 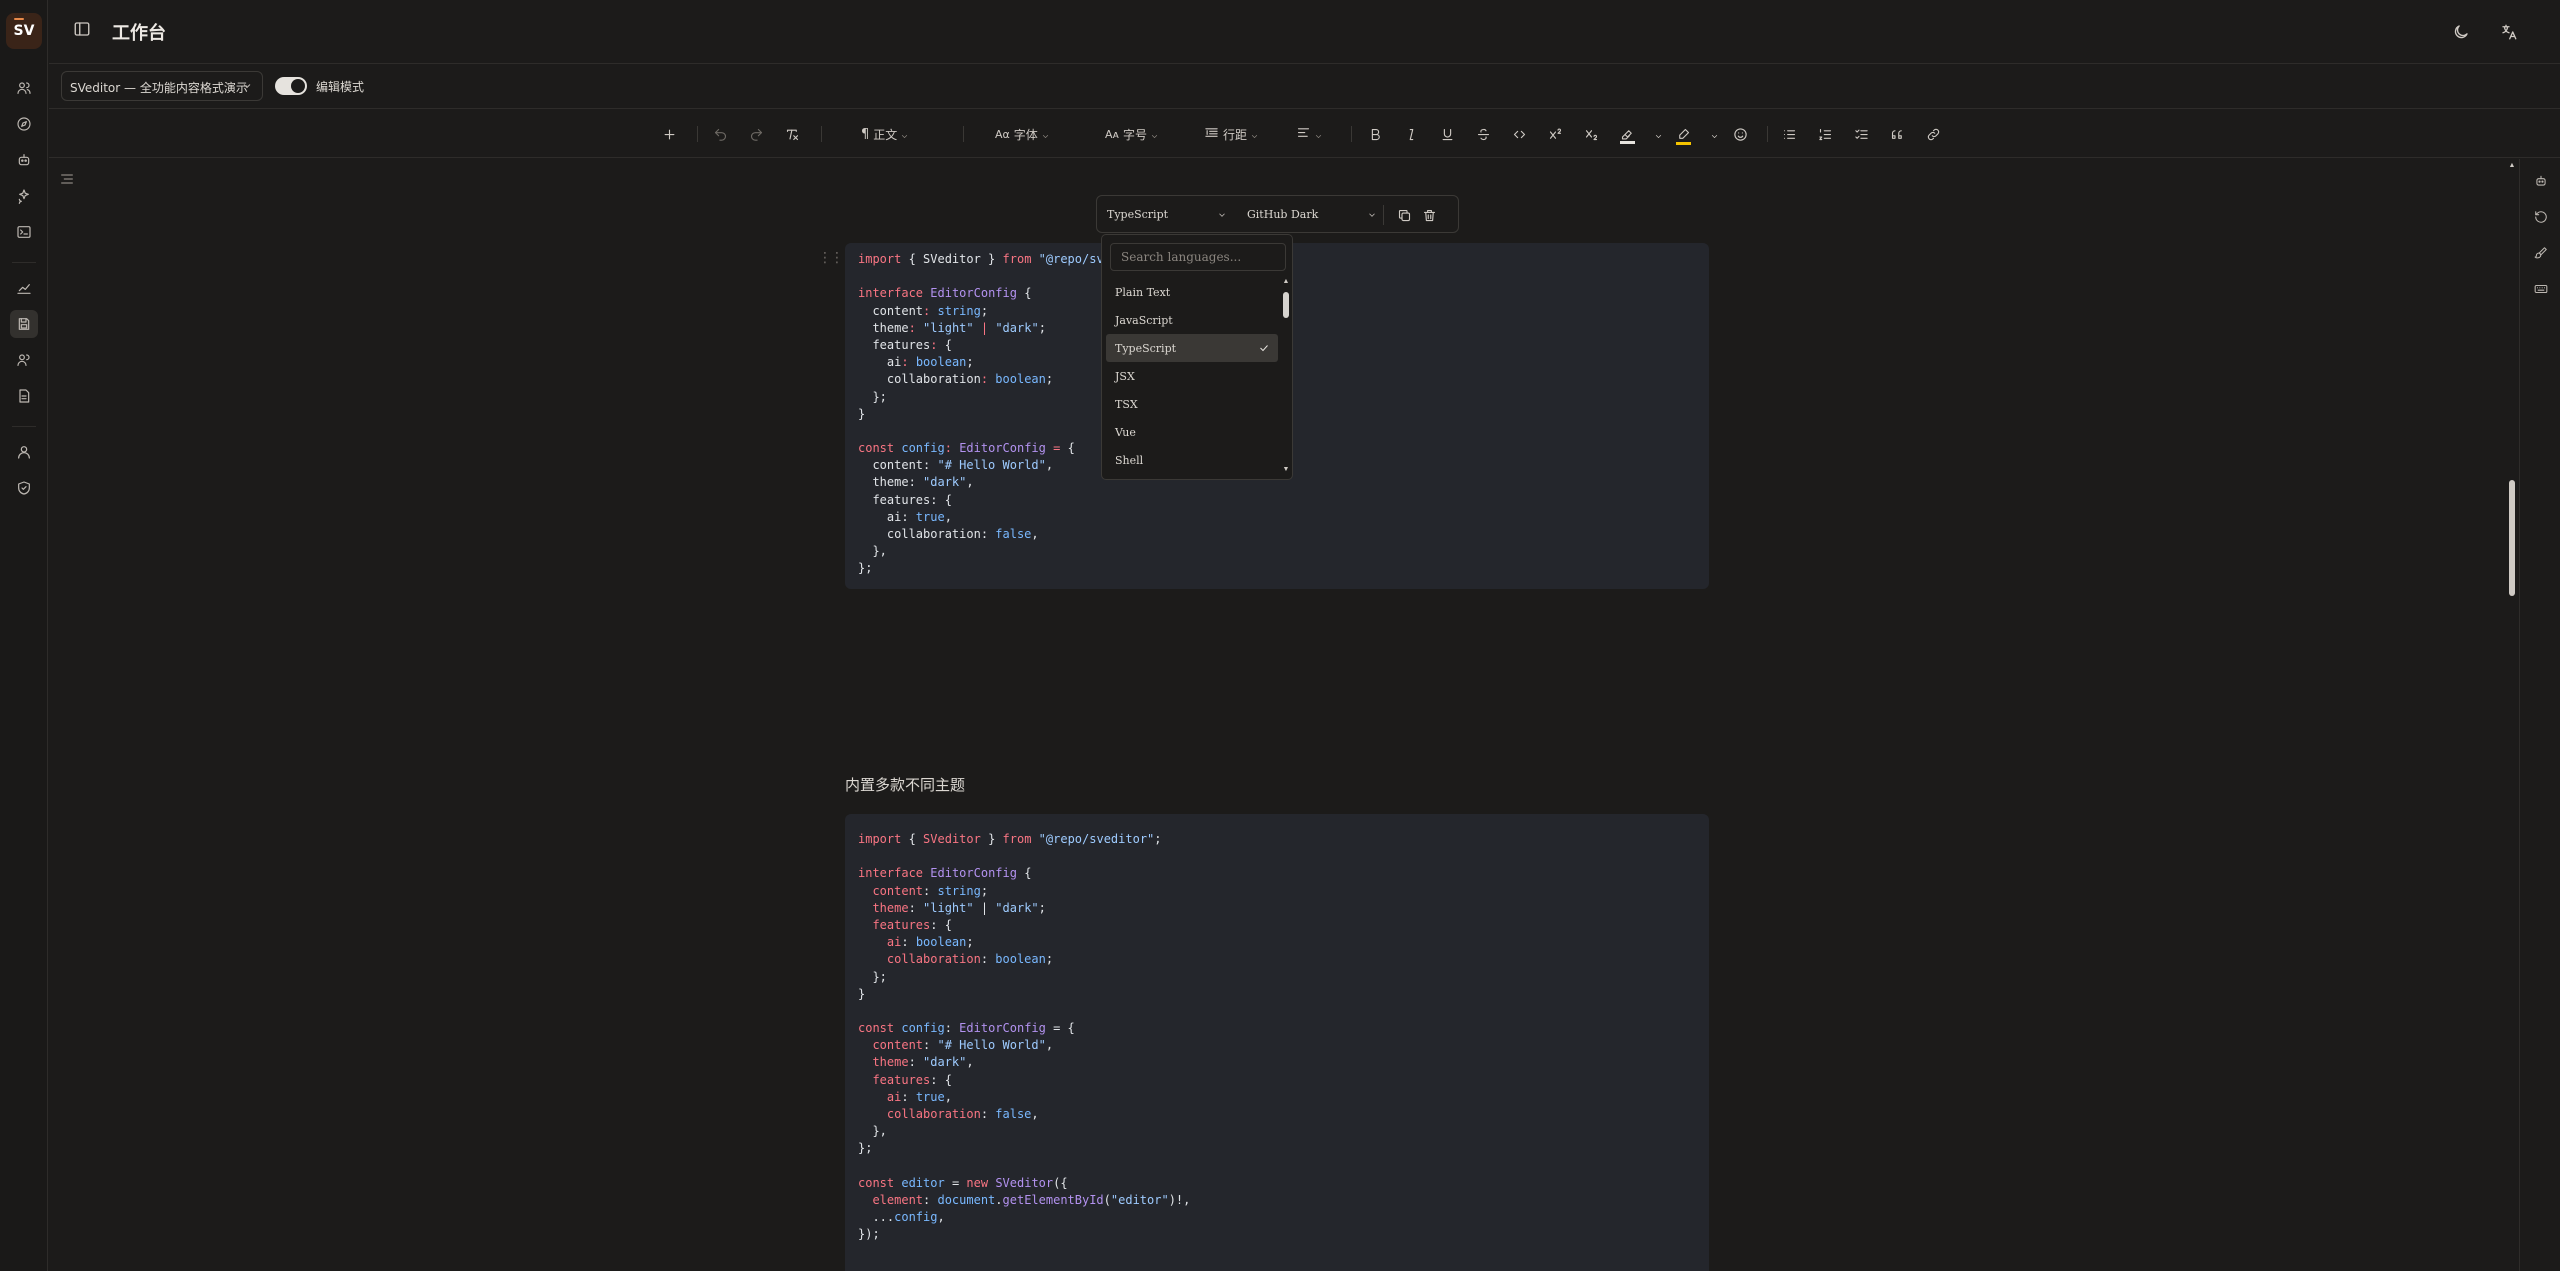 What do you see at coordinates (1264, 348) in the screenshot?
I see `check-icon` at bounding box center [1264, 348].